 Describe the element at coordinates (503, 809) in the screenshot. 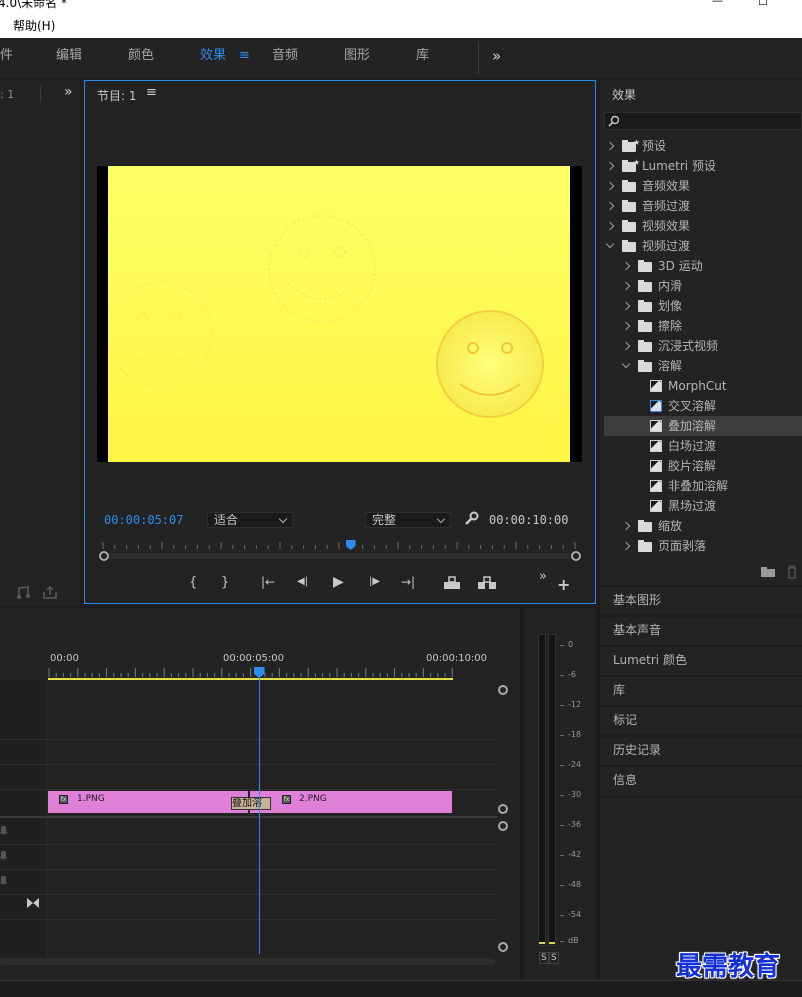

I see `video-scroll-bottom` at that location.